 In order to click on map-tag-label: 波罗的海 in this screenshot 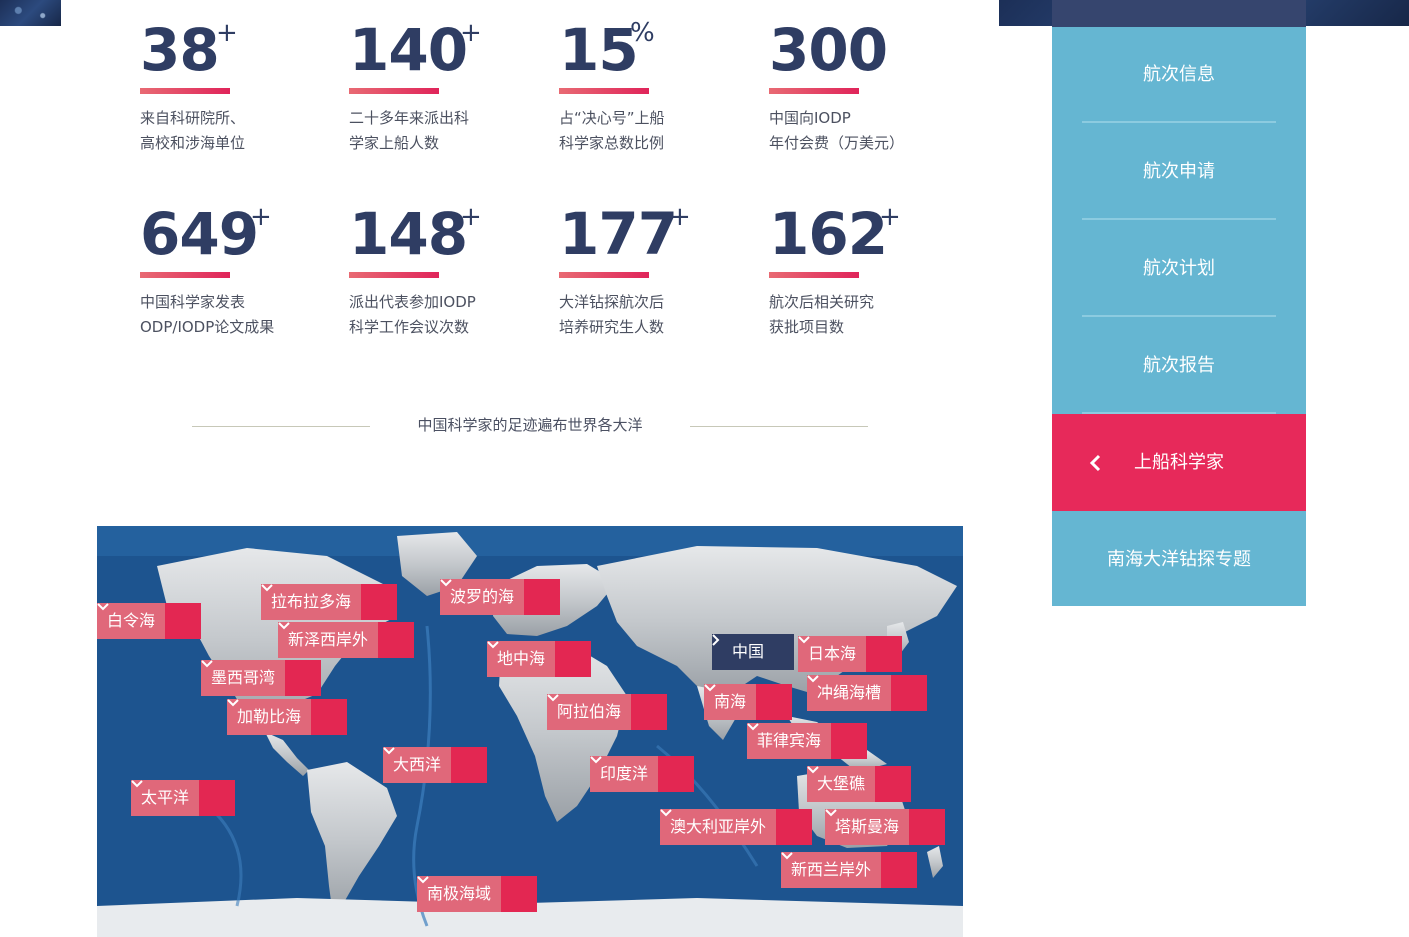, I will do `click(482, 596)`.